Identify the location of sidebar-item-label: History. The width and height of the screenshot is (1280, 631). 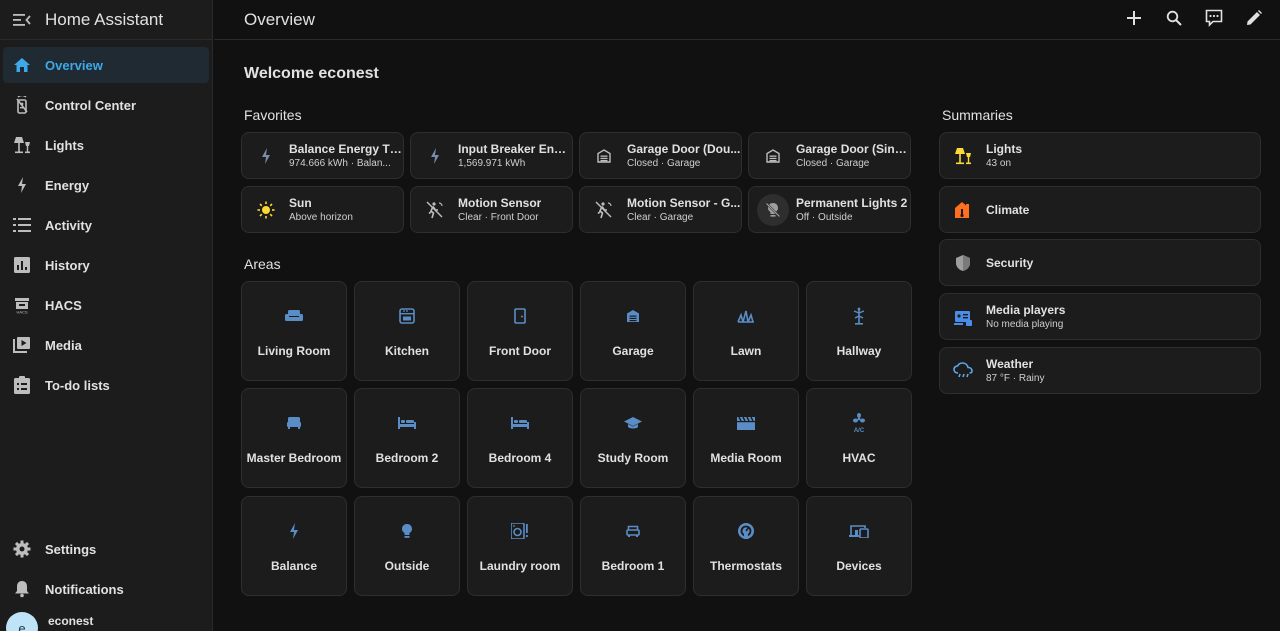
(67, 265).